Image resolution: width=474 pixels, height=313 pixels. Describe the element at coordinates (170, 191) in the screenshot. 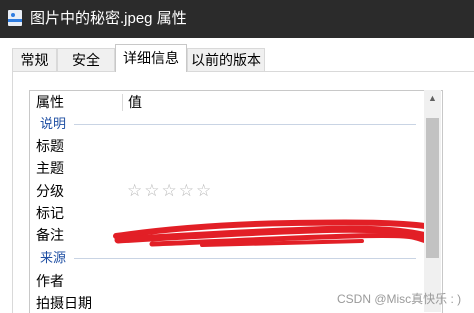

I see `rating-stars: ☆☆☆☆☆` at that location.